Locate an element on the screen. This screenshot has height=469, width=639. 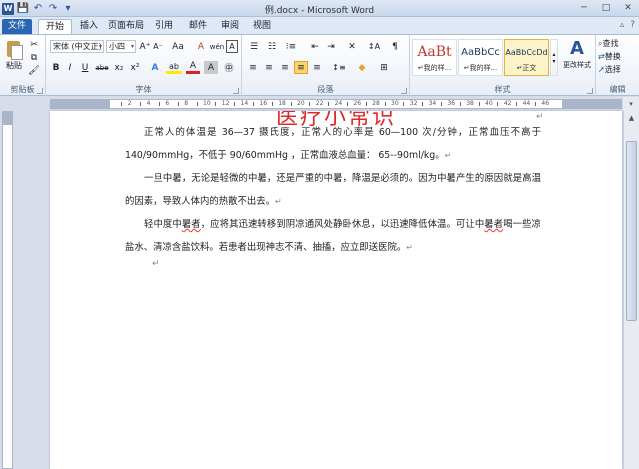
shading-button: ◆ is located at coordinates (362, 67).